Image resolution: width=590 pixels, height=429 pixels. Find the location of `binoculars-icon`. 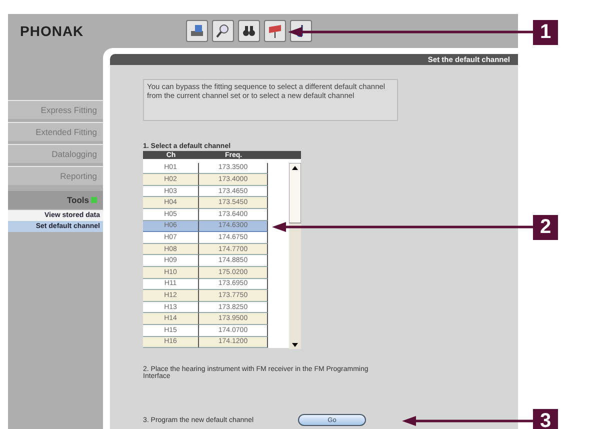

binoculars-icon is located at coordinates (249, 31).